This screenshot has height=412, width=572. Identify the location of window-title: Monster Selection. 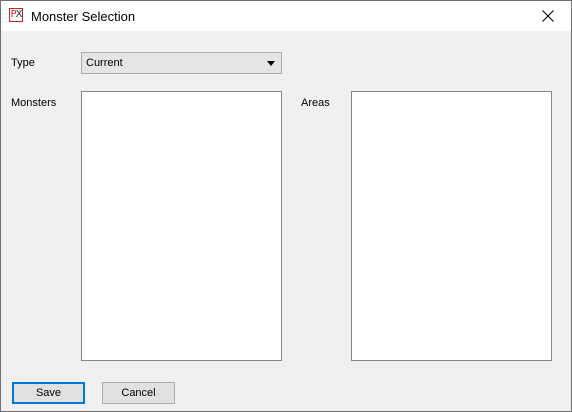
(83, 16).